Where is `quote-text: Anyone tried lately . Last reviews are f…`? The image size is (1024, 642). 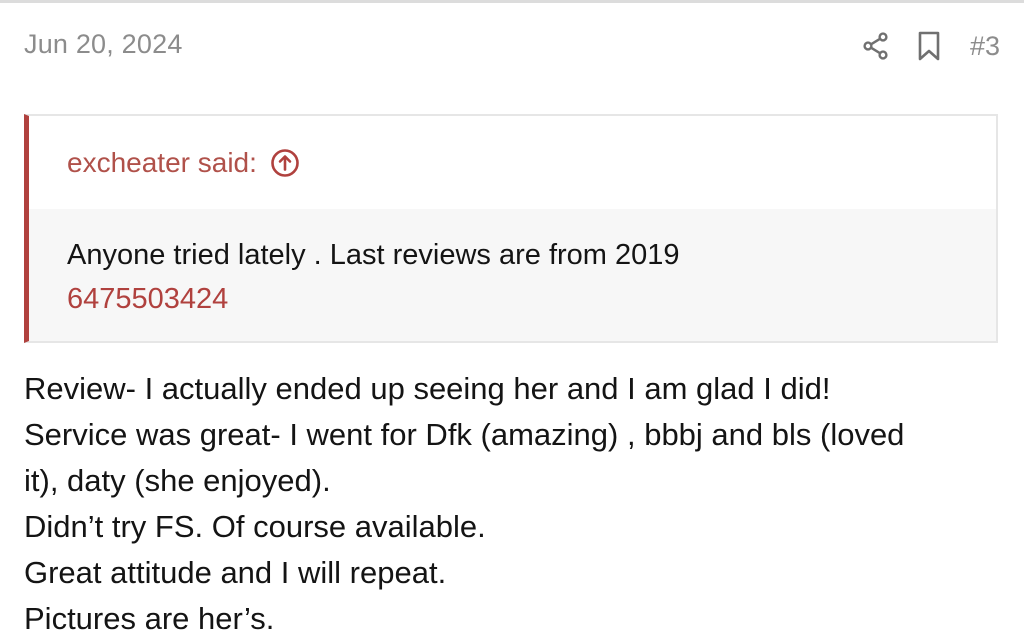
quote-text: Anyone tried lately . Last reviews are f… is located at coordinates (373, 255).